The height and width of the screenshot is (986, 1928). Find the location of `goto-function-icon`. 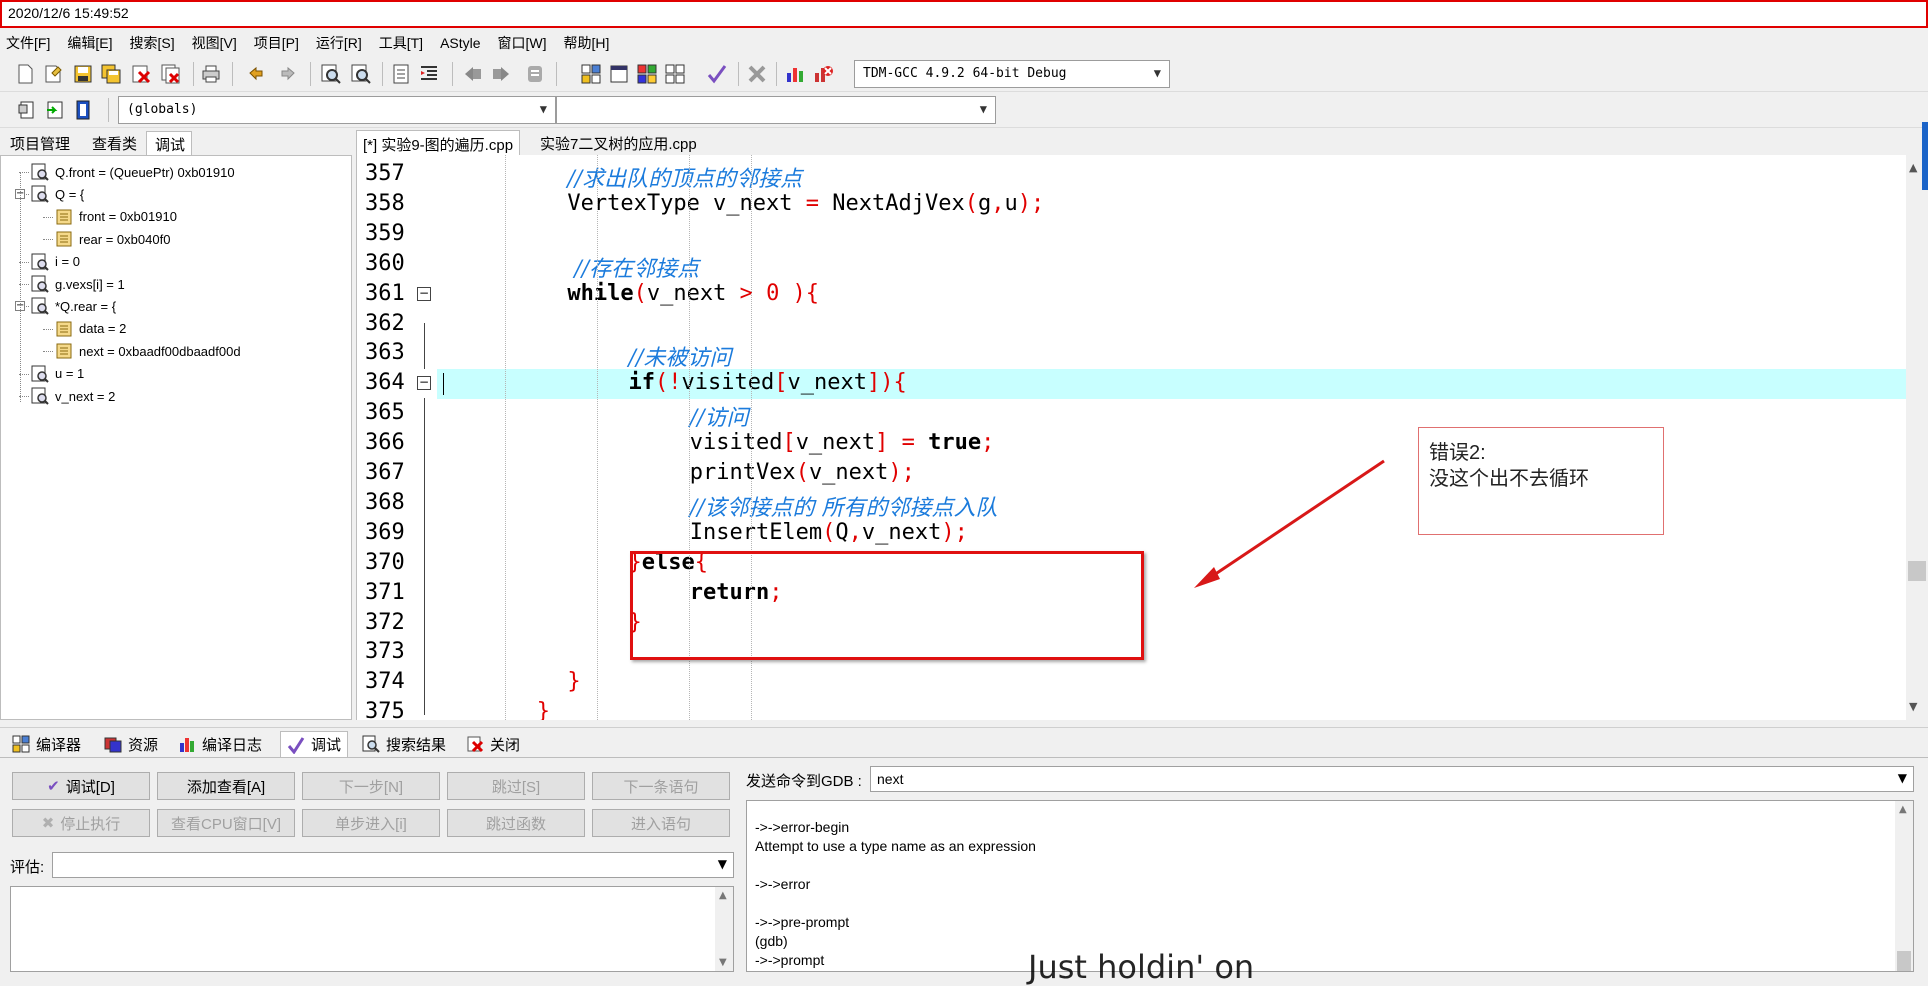

goto-function-icon is located at coordinates (55, 110).